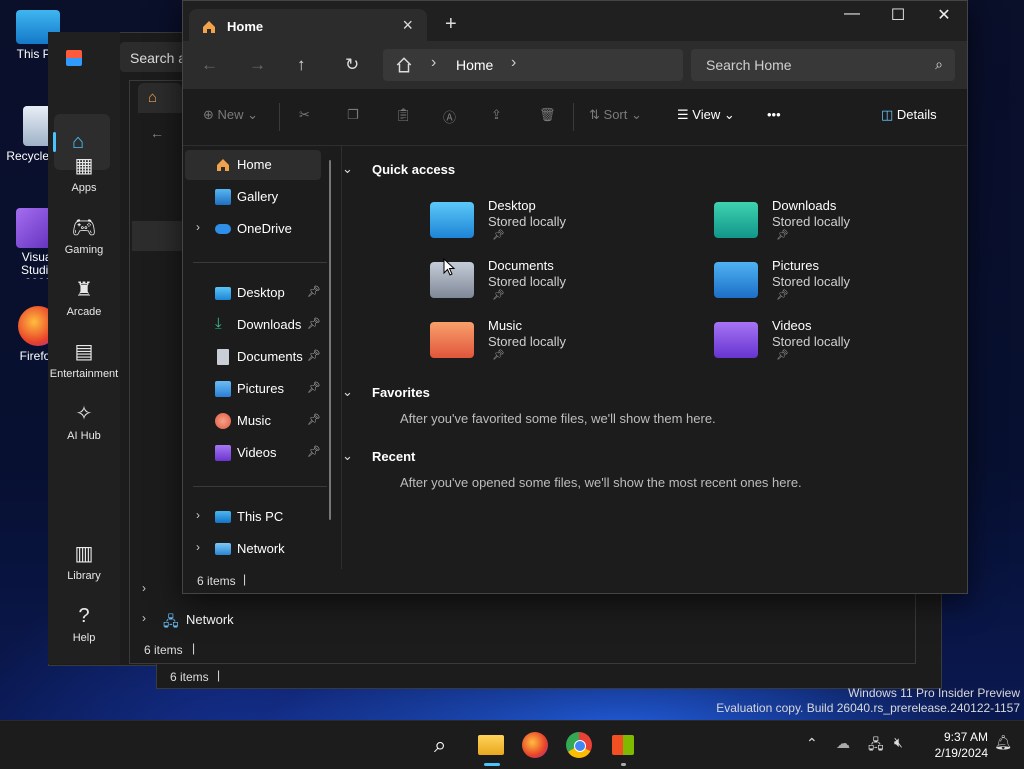  Describe the element at coordinates (575, 581) in the screenshot. I see `status-bar: 6 items |` at that location.